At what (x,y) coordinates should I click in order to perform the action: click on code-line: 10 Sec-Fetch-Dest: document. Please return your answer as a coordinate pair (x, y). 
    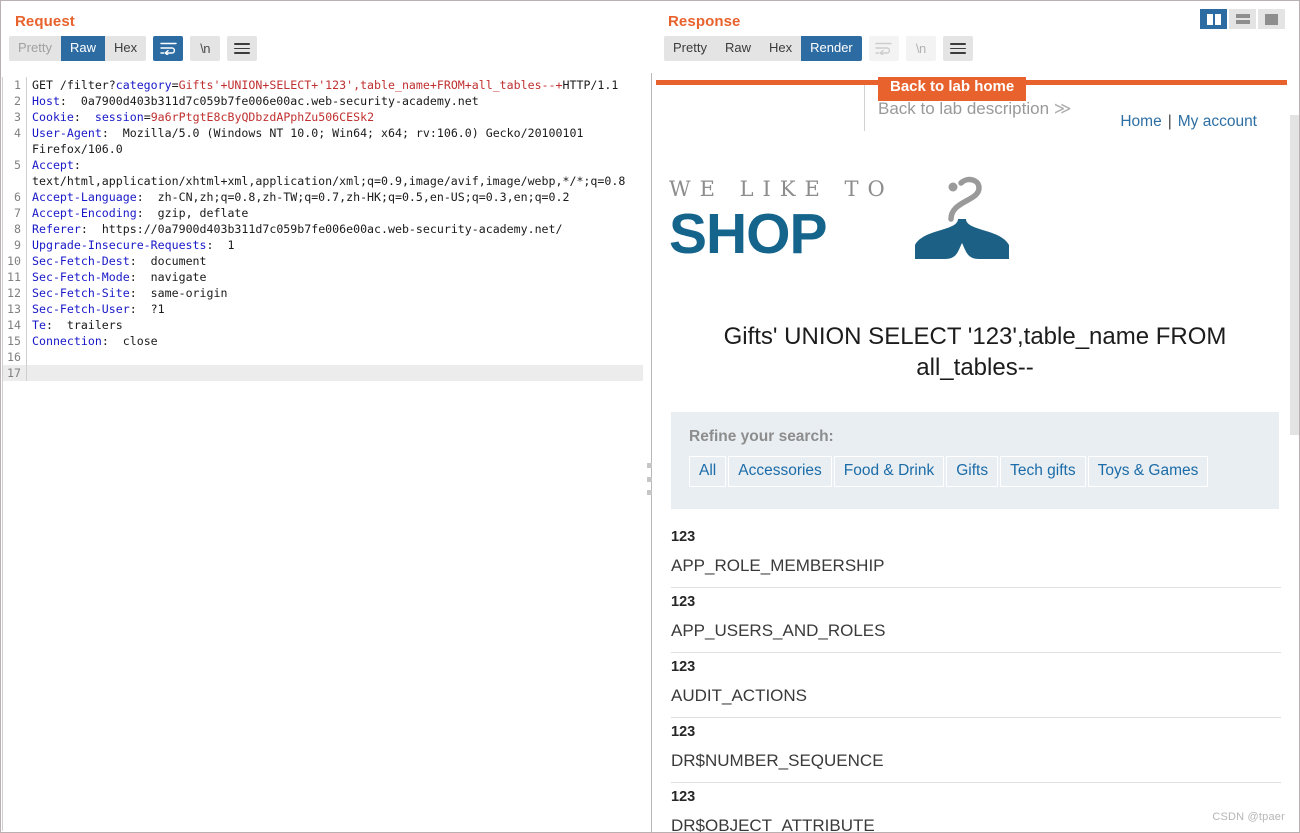
    Looking at the image, I should click on (323, 261).